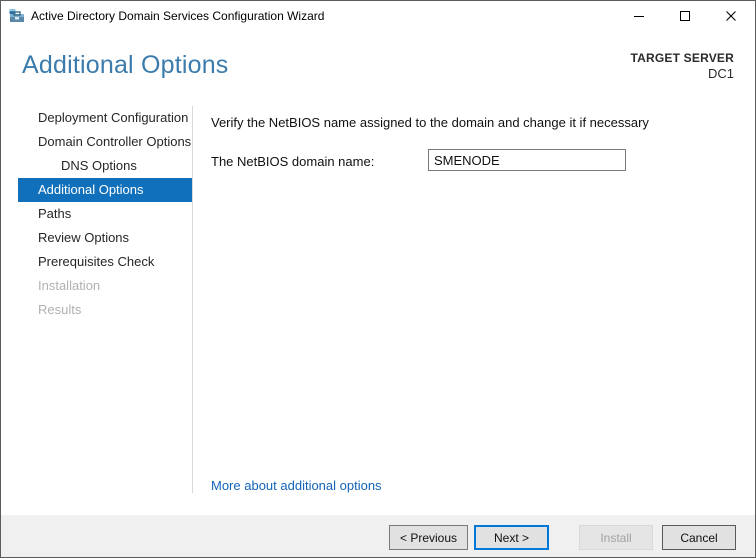 This screenshot has height=558, width=756. Describe the element at coordinates (60, 309) in the screenshot. I see `sidebar-item-results: Results` at that location.